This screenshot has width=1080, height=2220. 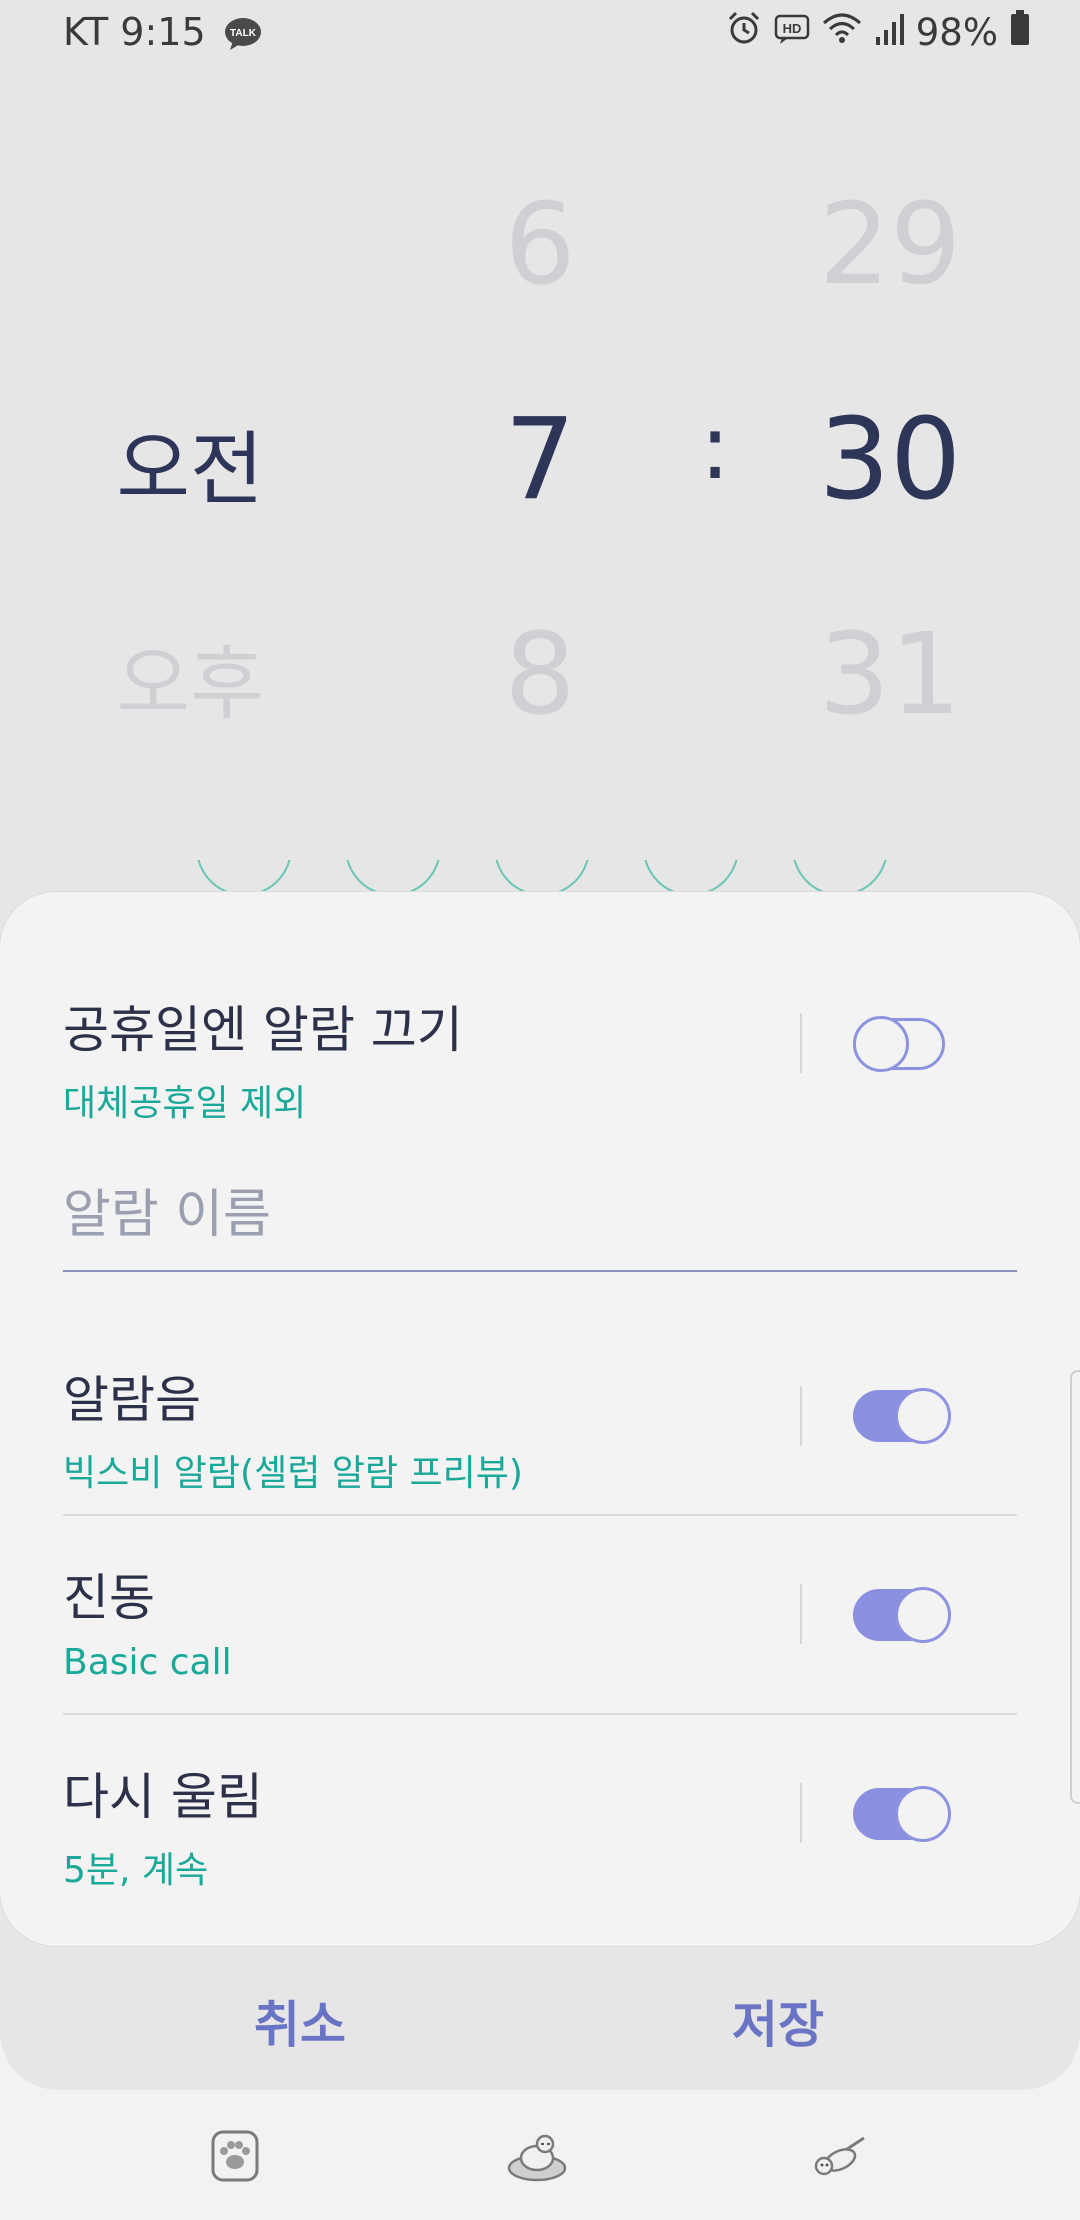 What do you see at coordinates (540, 1215) in the screenshot?
I see `alarm-name-input` at bounding box center [540, 1215].